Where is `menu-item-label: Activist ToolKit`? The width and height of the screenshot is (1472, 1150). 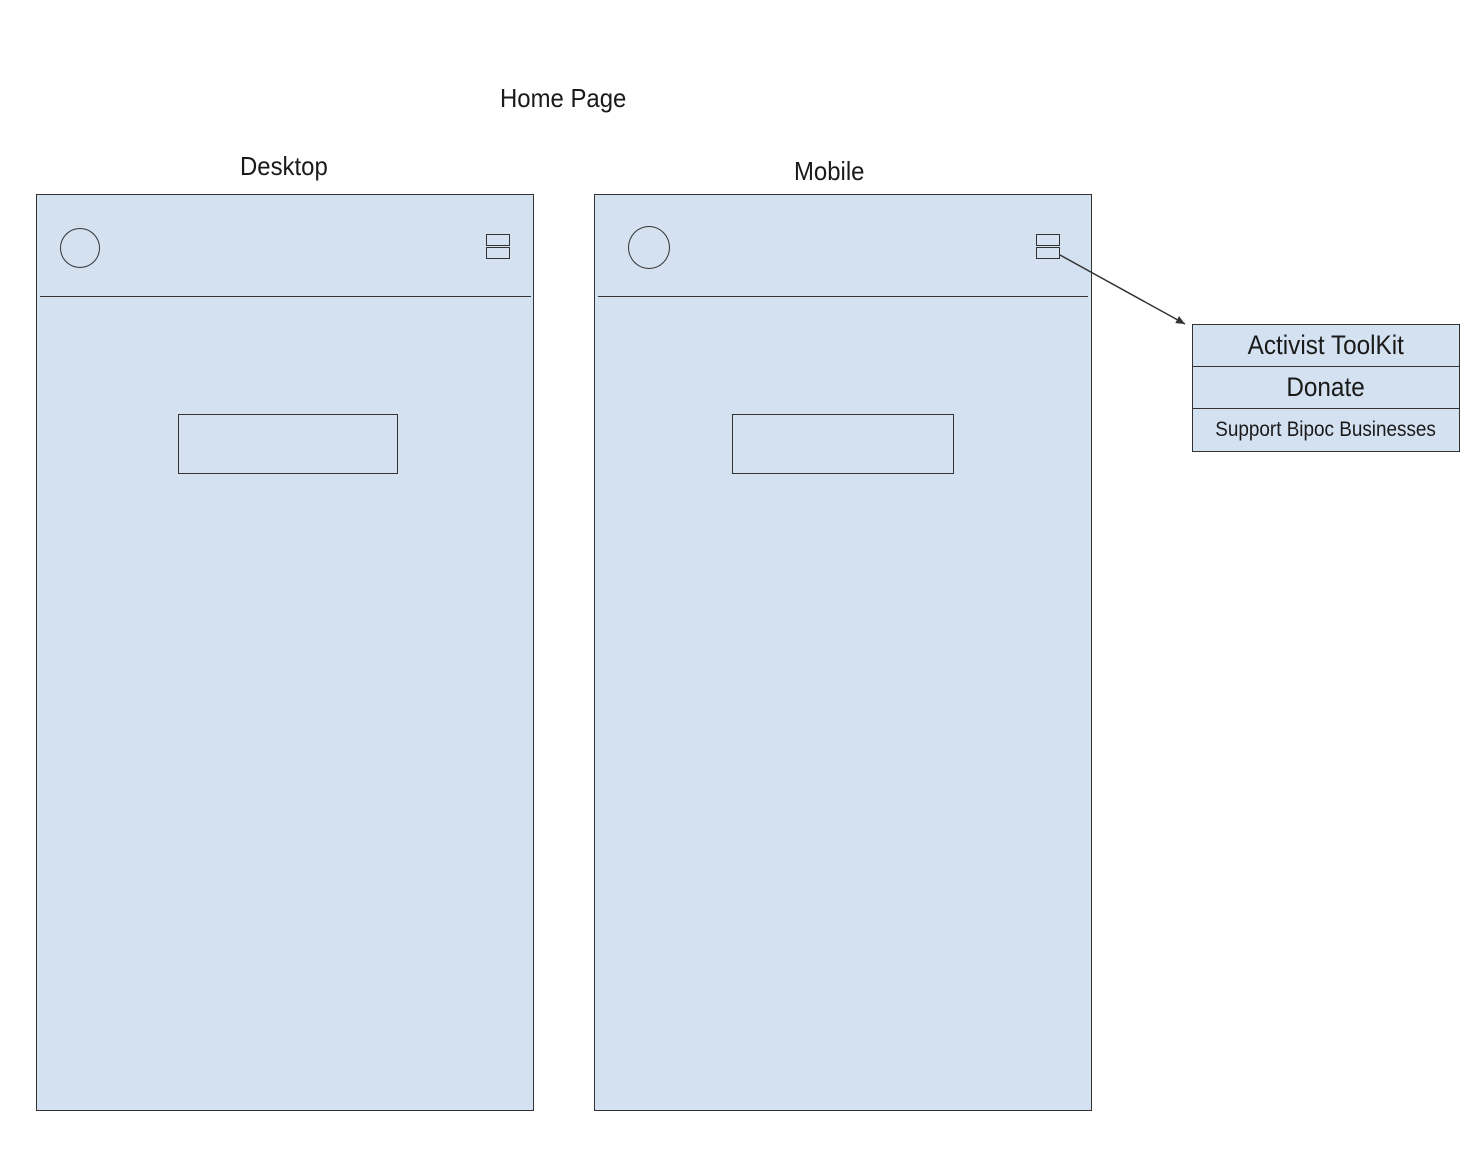 menu-item-label: Activist ToolKit is located at coordinates (1326, 345).